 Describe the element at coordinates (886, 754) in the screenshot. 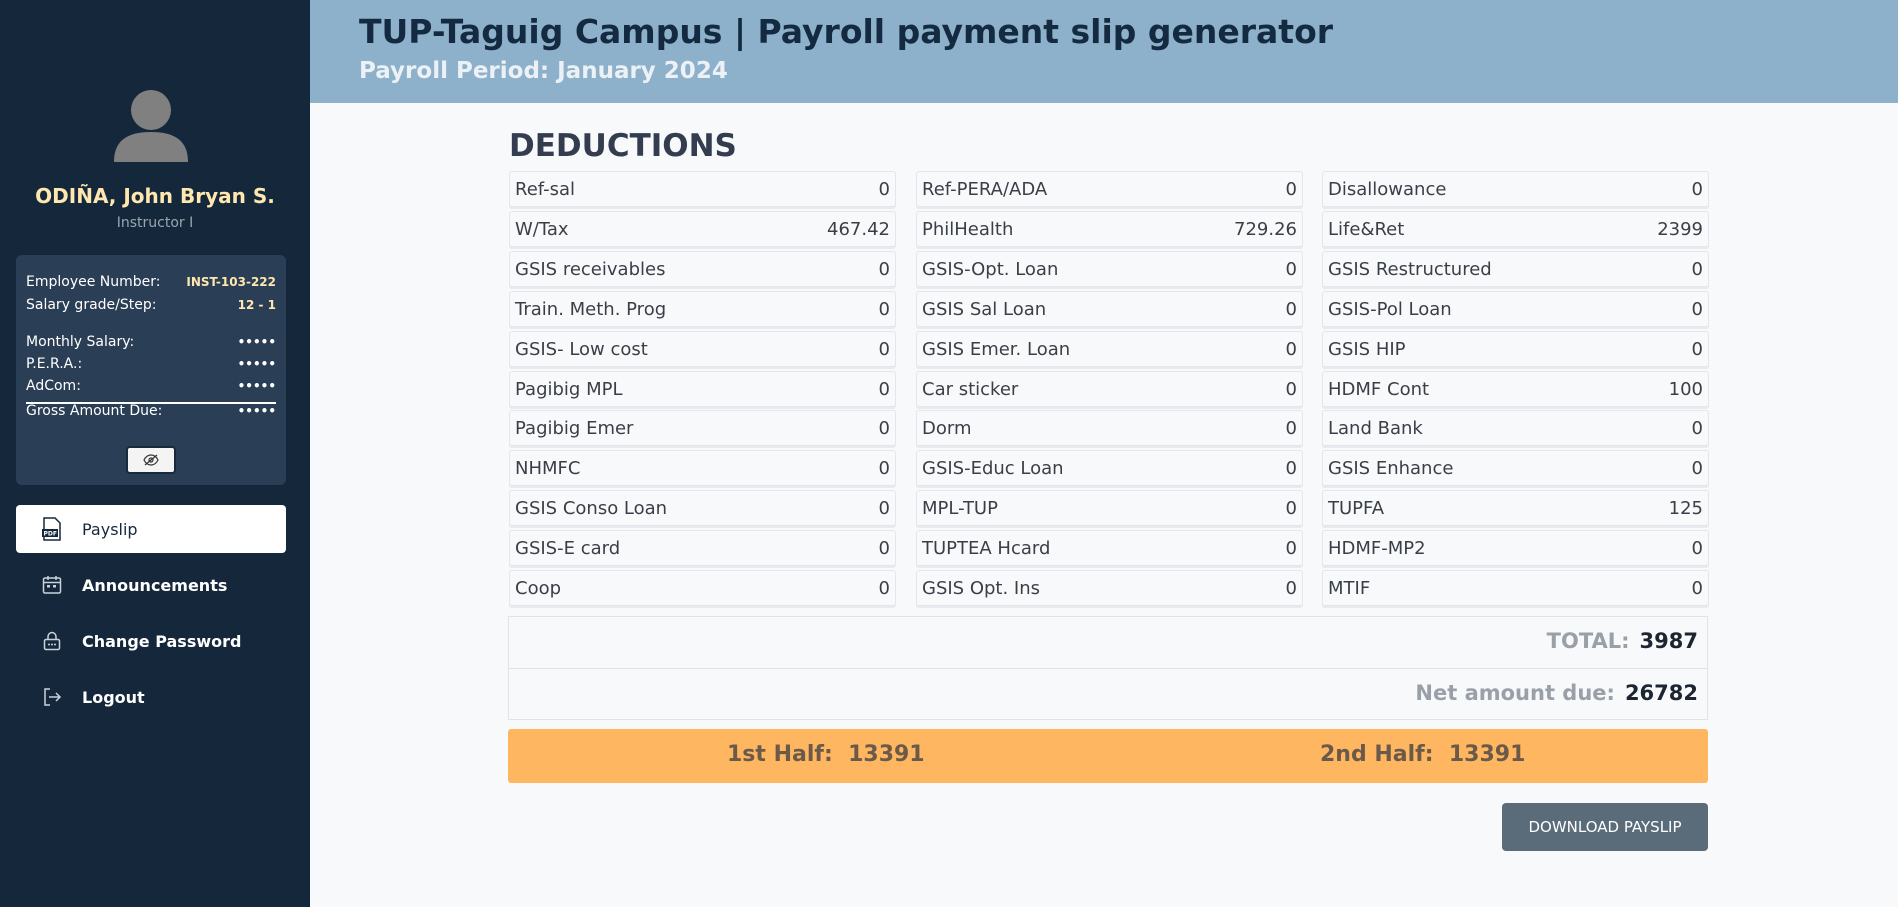

I see `first-half-value: 13391` at that location.